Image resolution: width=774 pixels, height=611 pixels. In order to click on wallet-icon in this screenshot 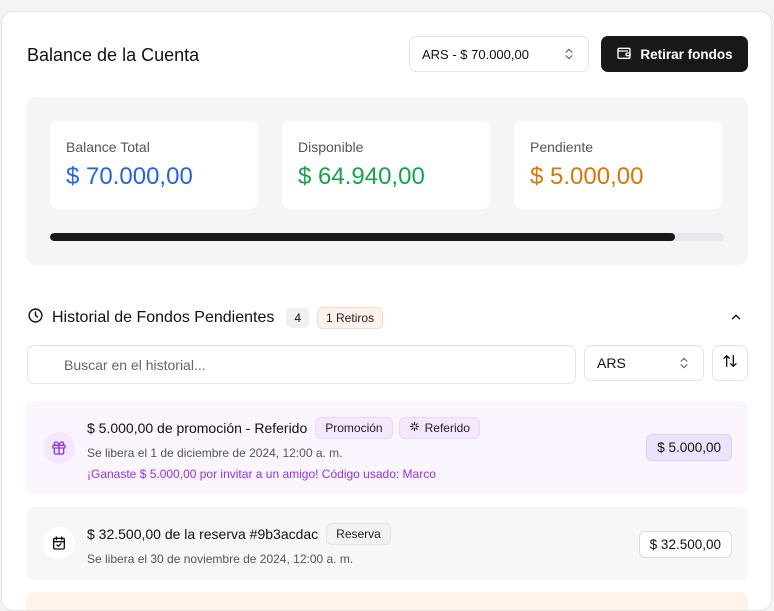, I will do `click(624, 54)`.